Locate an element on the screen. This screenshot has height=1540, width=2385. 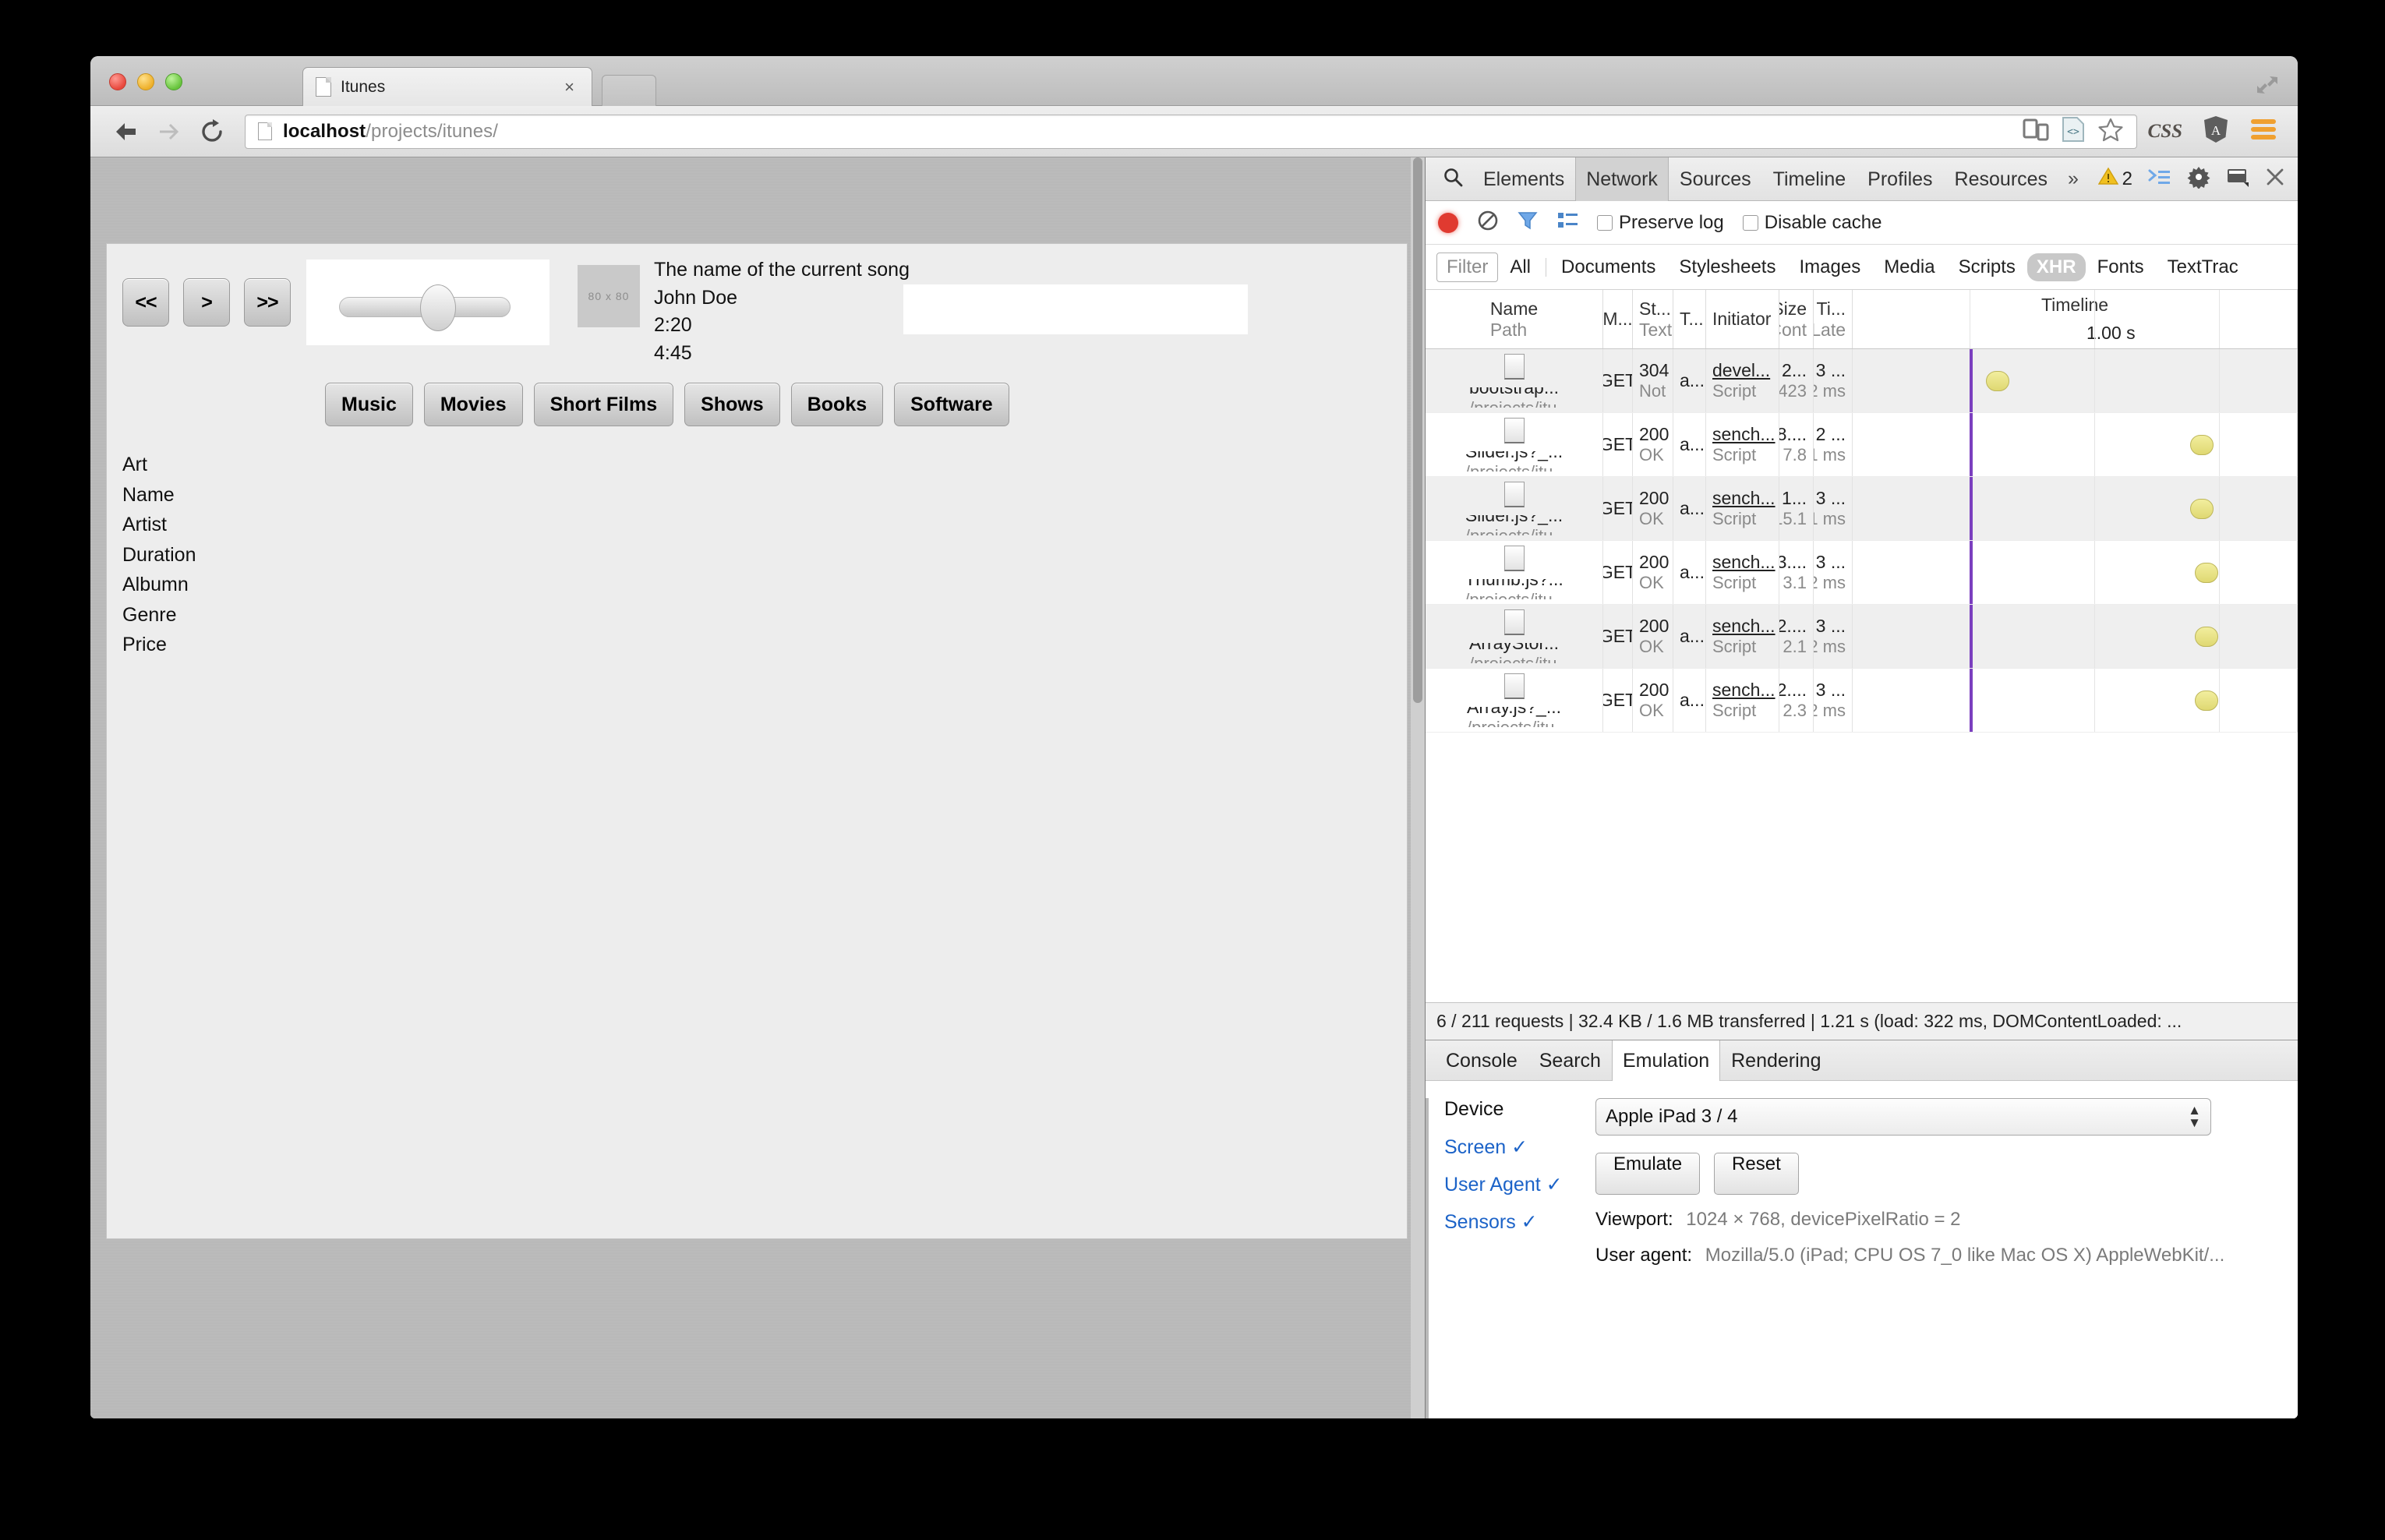
filter-images: Images is located at coordinates (1829, 267).